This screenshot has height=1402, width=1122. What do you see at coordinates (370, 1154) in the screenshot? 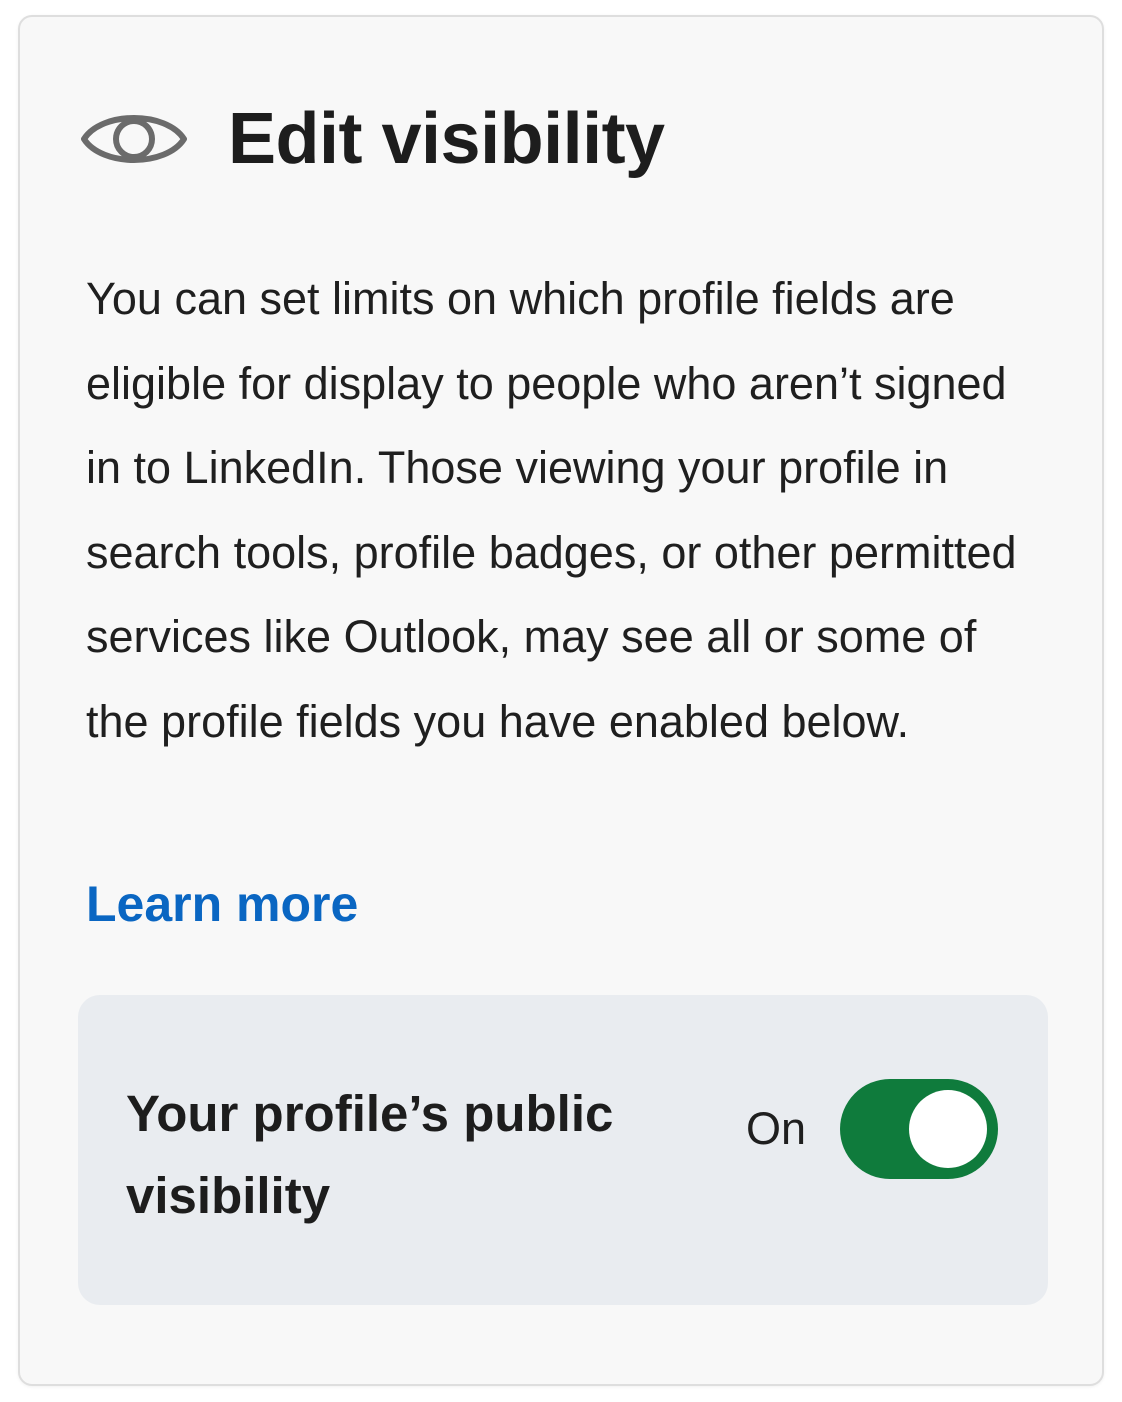
I see `public-visibility-label: Your profile’s public visibility` at bounding box center [370, 1154].